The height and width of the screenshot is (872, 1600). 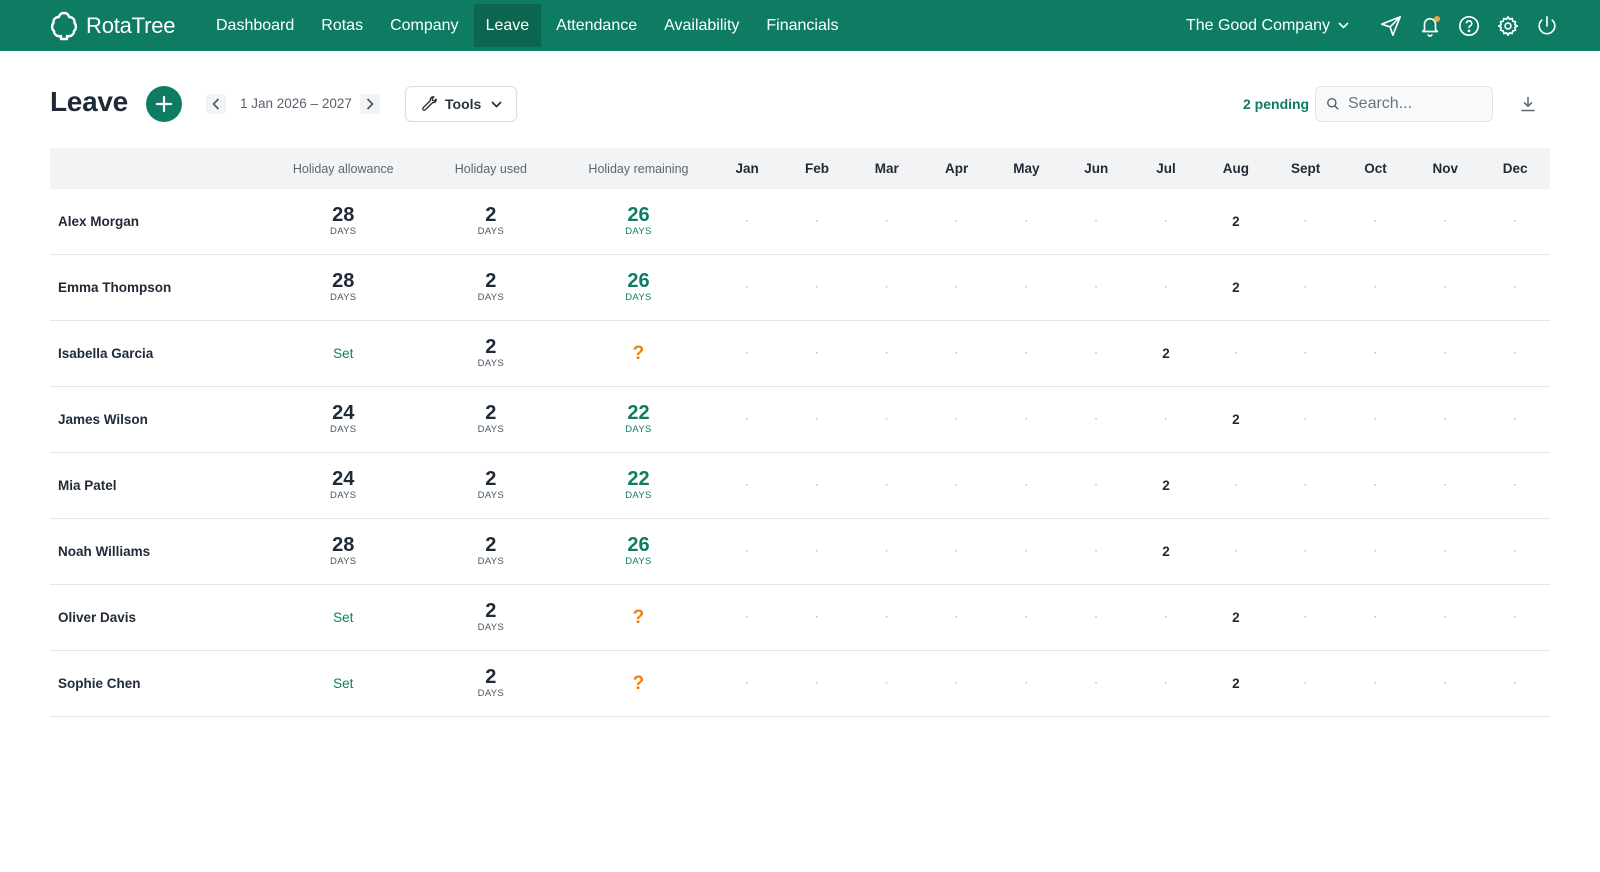 What do you see at coordinates (886, 168) in the screenshot?
I see `header-month: Mar` at bounding box center [886, 168].